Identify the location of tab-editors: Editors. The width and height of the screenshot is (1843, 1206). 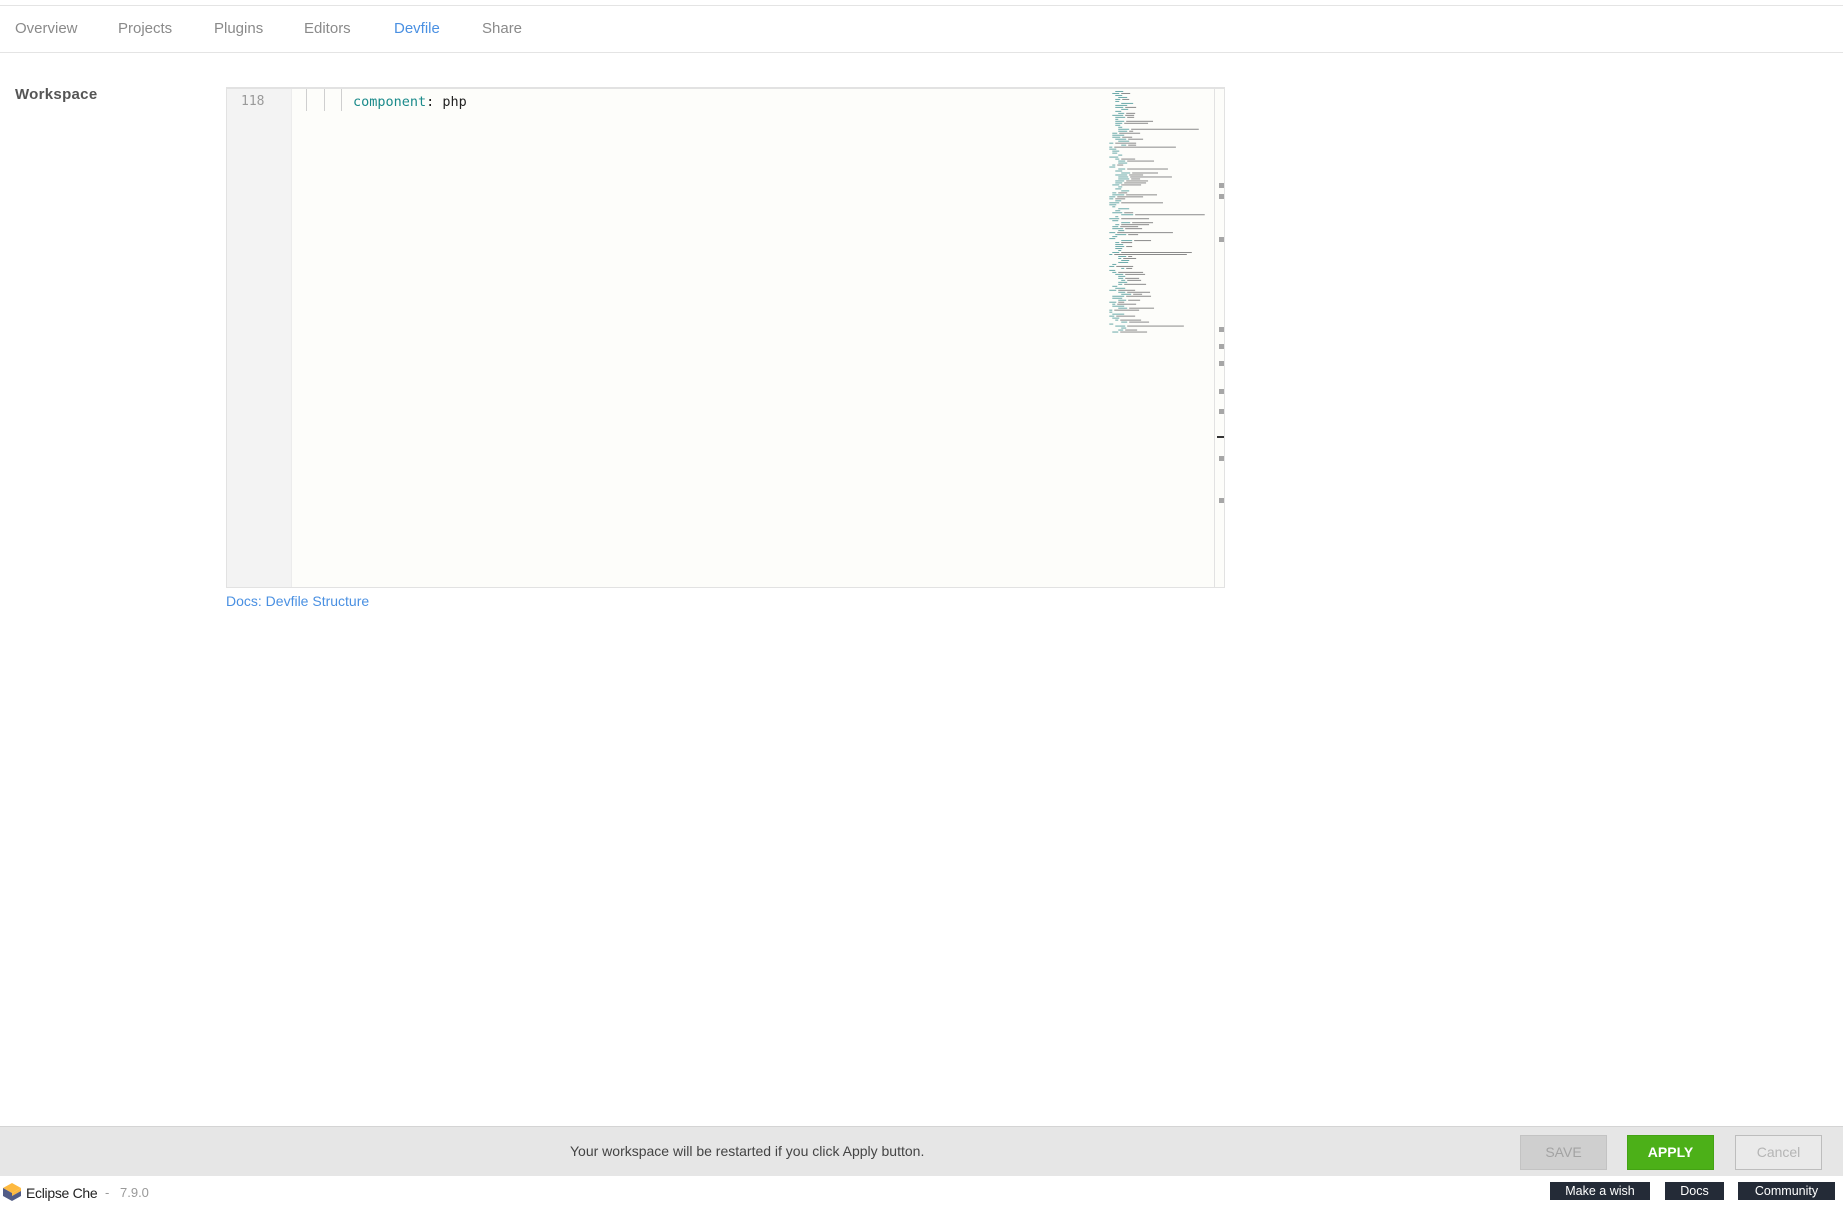
(327, 28).